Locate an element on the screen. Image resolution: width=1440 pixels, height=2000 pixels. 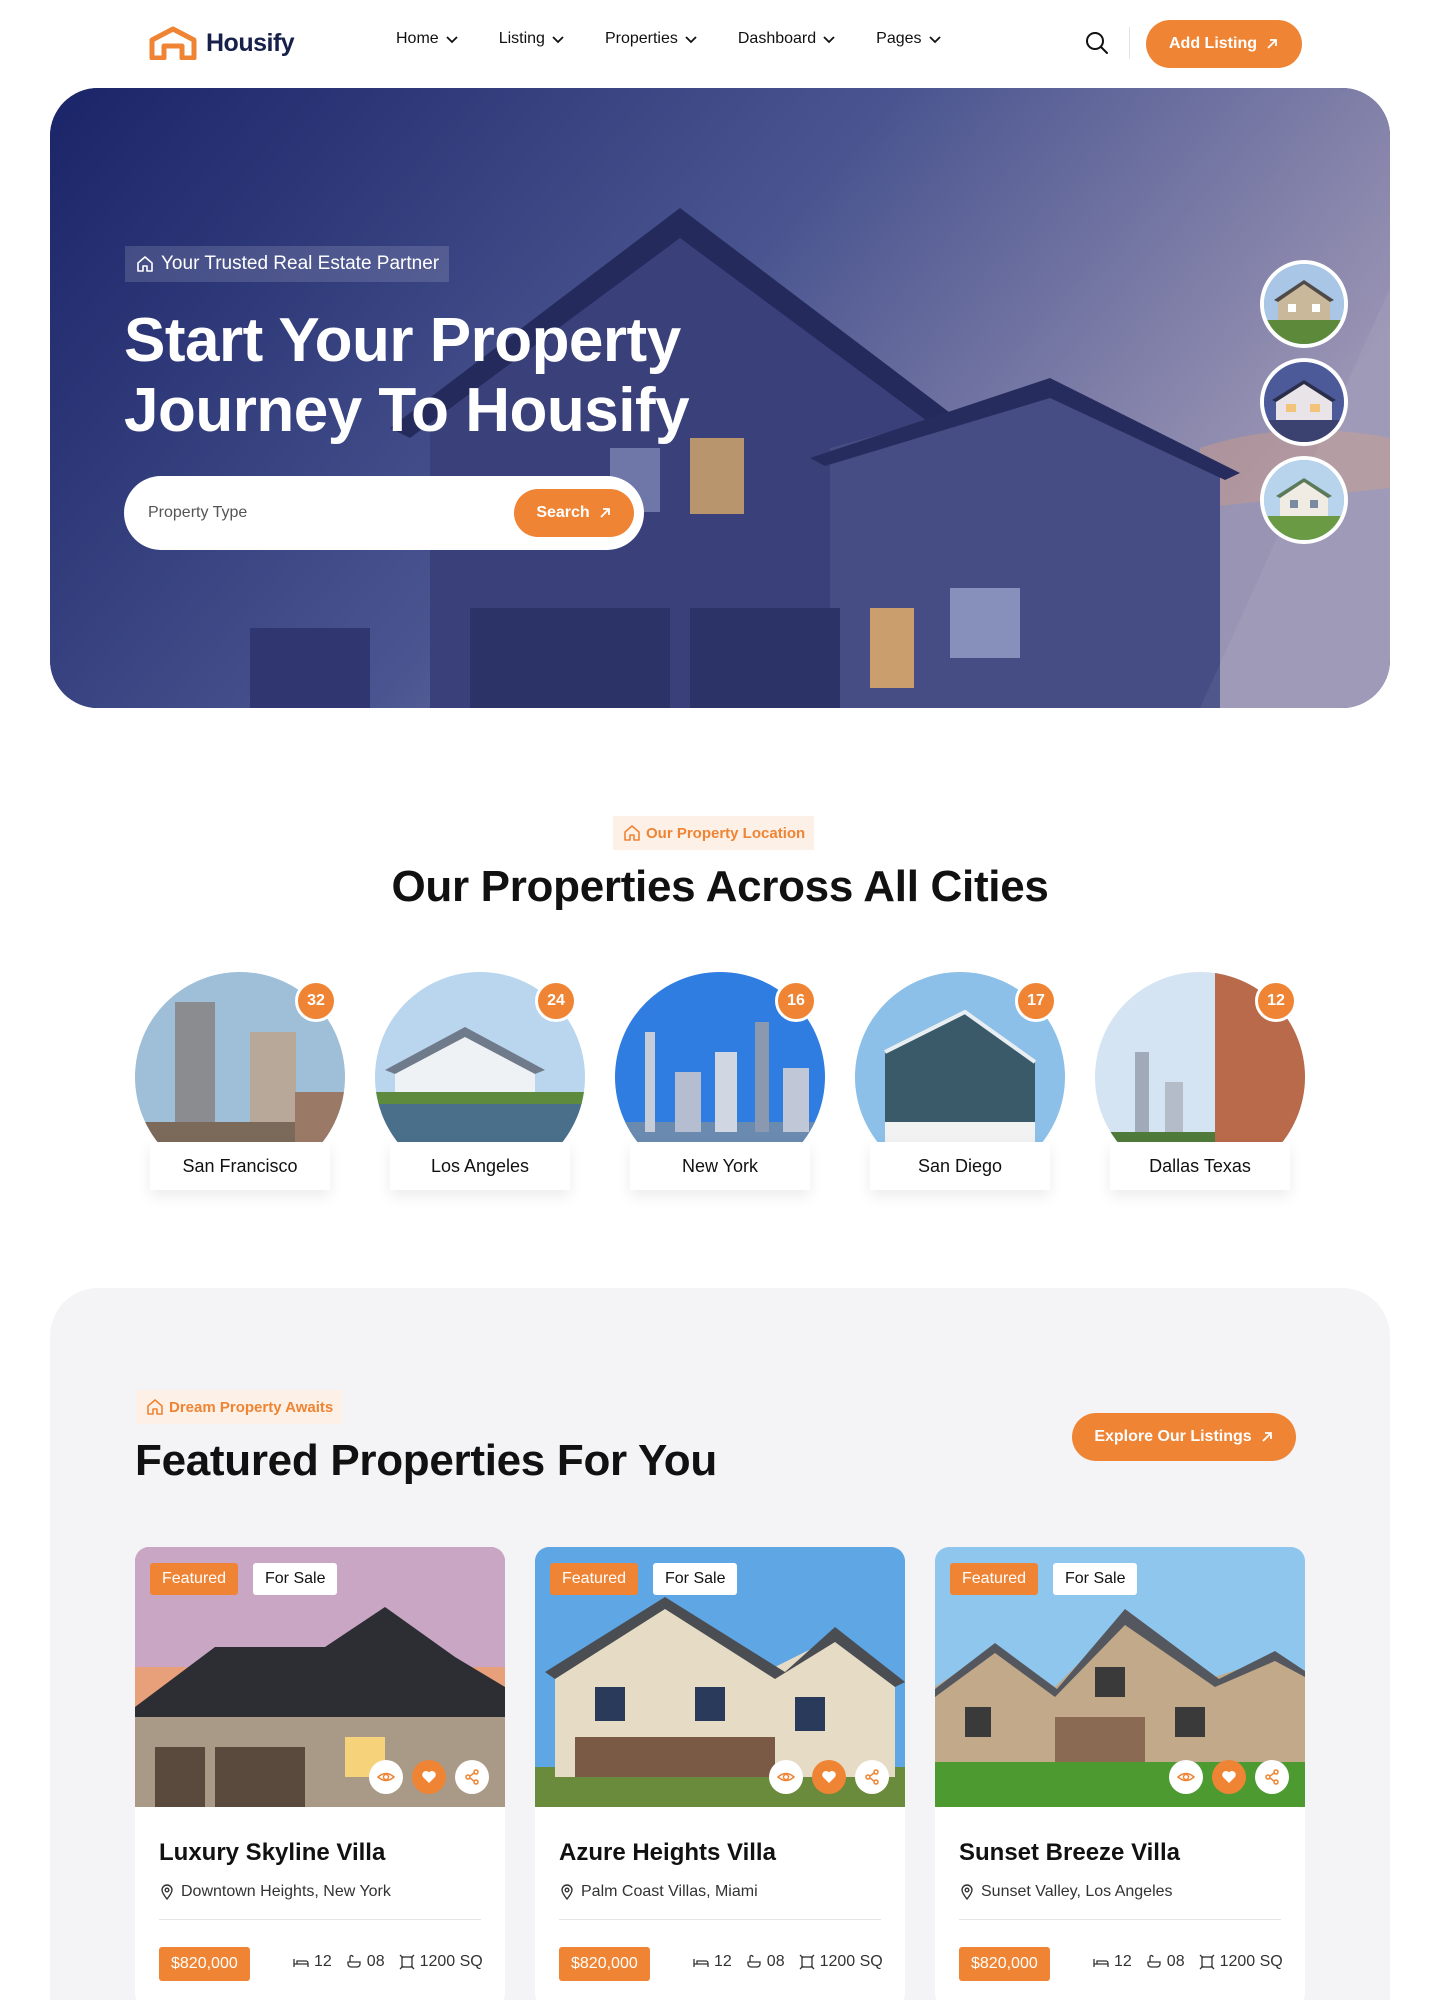
menu-item-dashboard: Dashboard is located at coordinates (787, 39).